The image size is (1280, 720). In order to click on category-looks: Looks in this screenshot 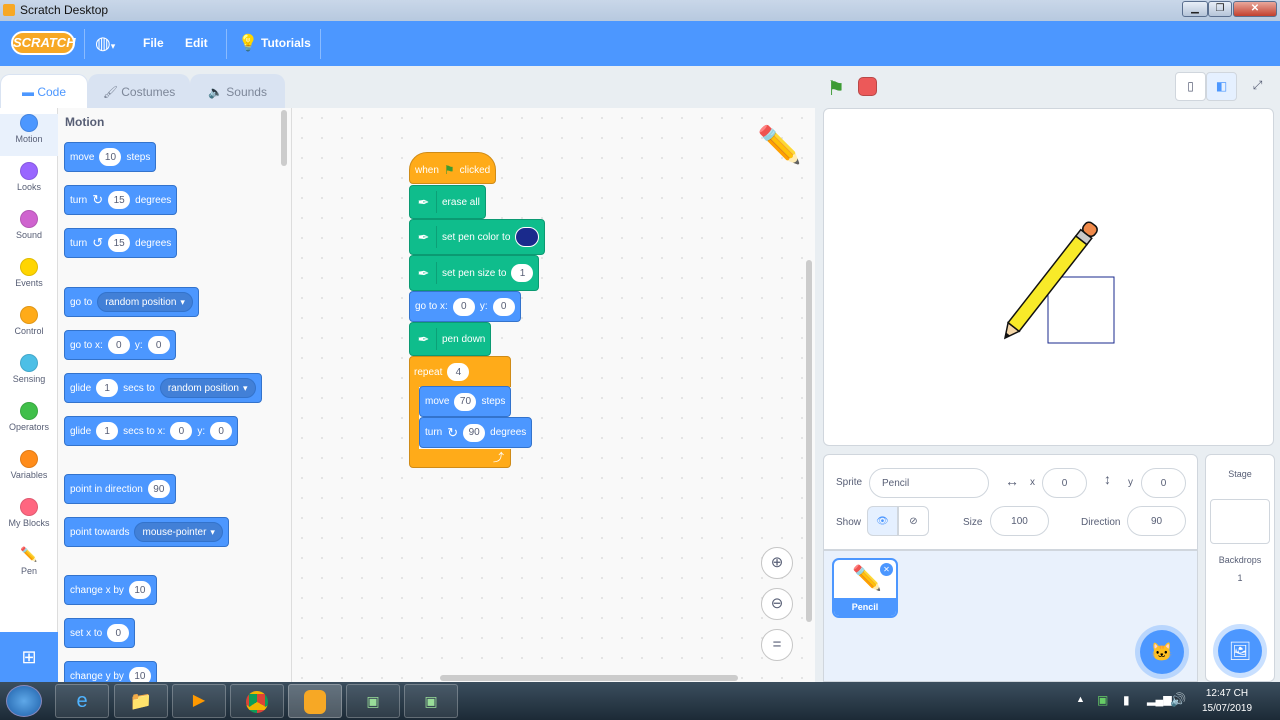, I will do `click(29, 183)`.